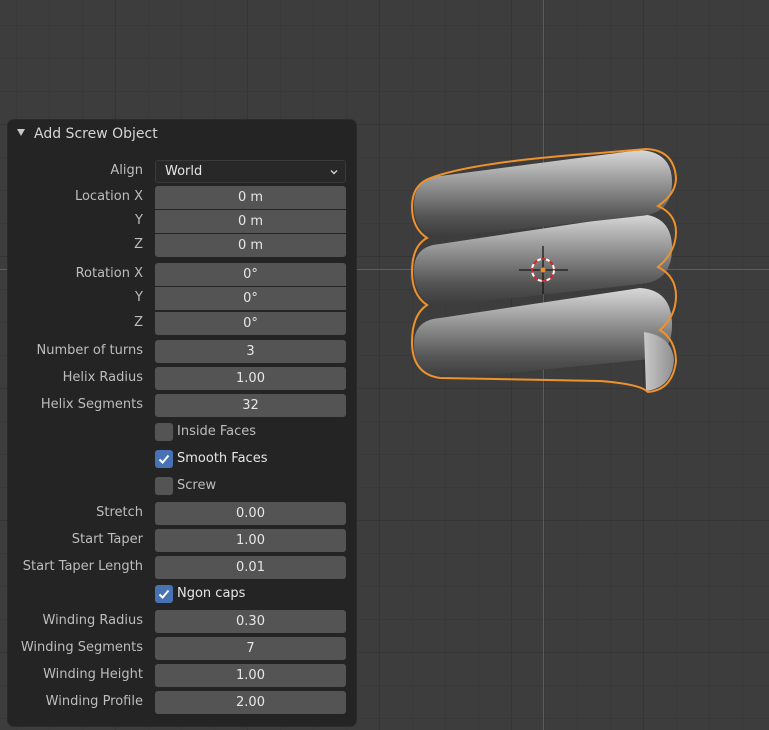 This screenshot has width=769, height=730. Describe the element at coordinates (217, 431) in the screenshot. I see `inside-faces-label: Inside Faces` at that location.